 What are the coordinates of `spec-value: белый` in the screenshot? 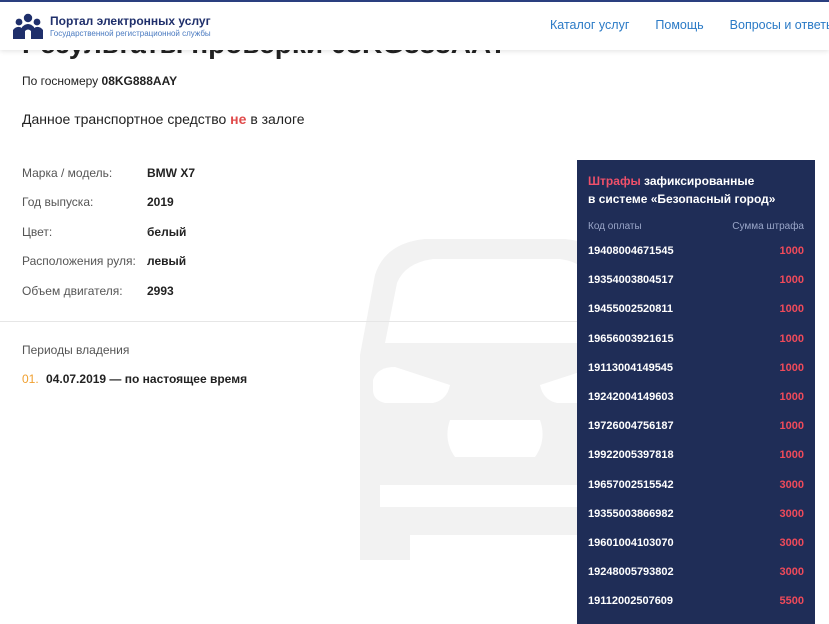 It's located at (167, 231).